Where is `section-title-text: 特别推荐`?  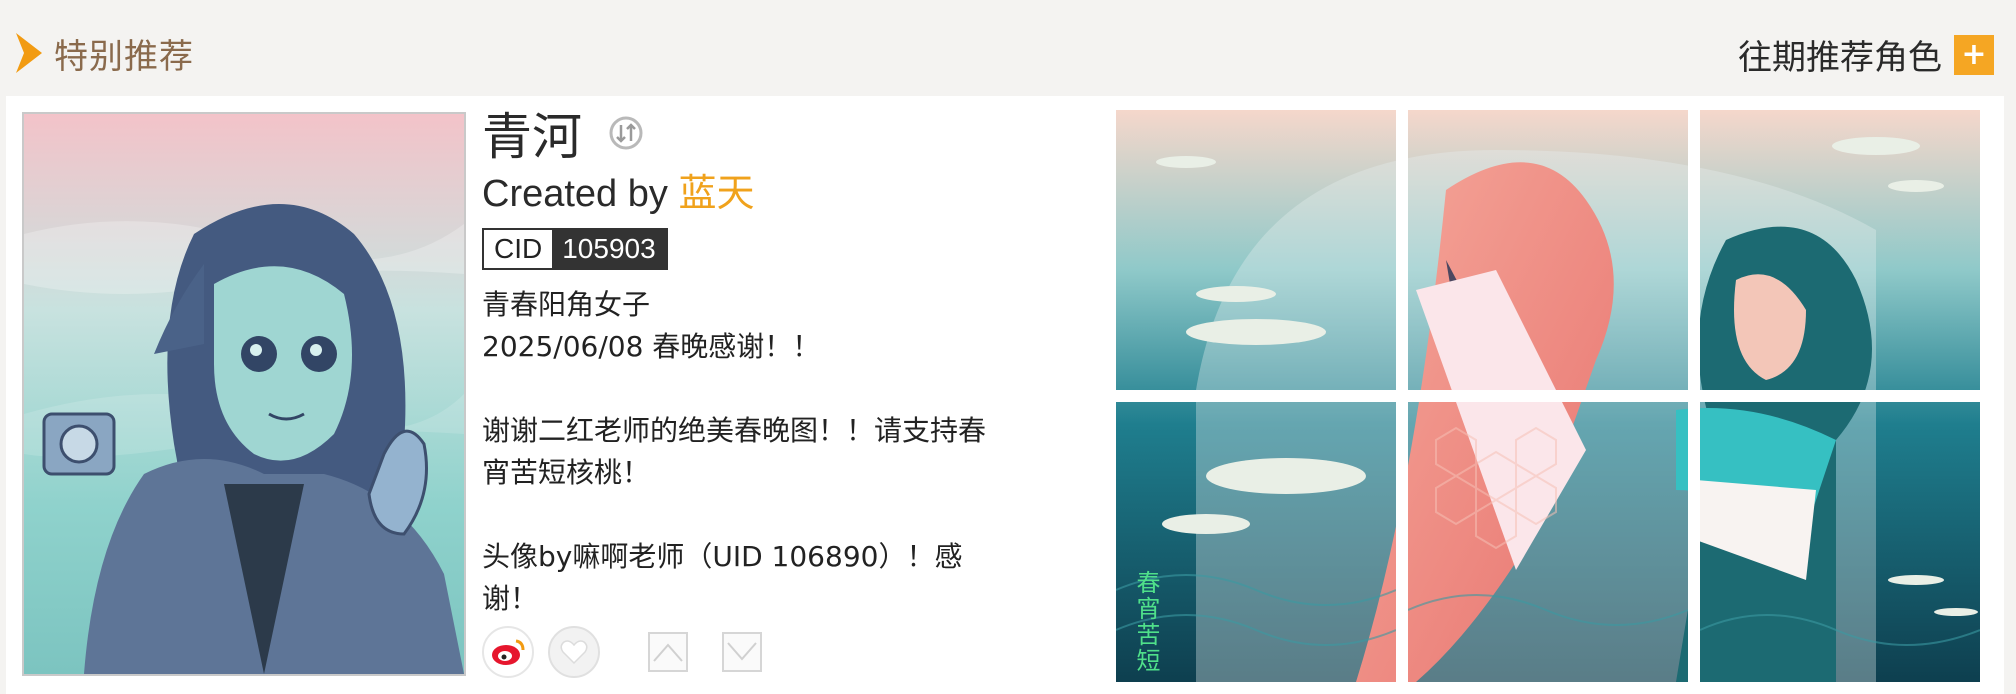 section-title-text: 特别推荐 is located at coordinates (124, 56).